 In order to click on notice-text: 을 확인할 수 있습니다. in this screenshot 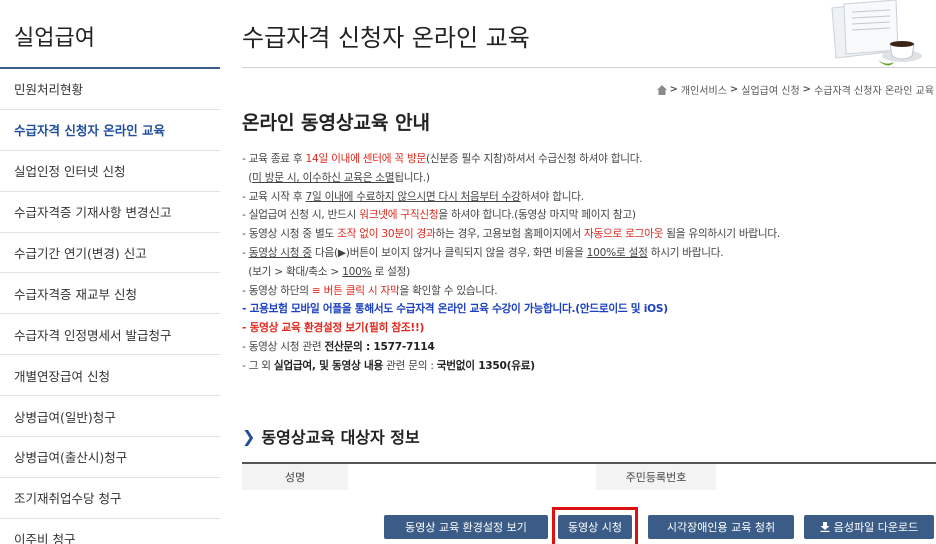, I will do `click(448, 290)`.